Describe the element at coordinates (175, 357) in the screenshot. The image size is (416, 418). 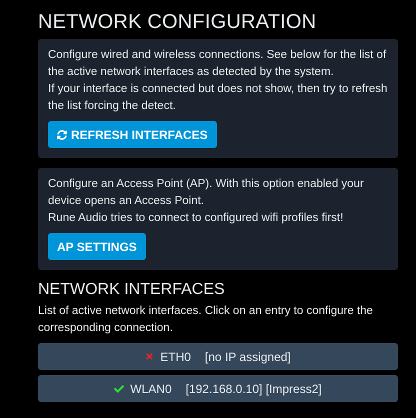
I see `interface-name: ETH0` at that location.